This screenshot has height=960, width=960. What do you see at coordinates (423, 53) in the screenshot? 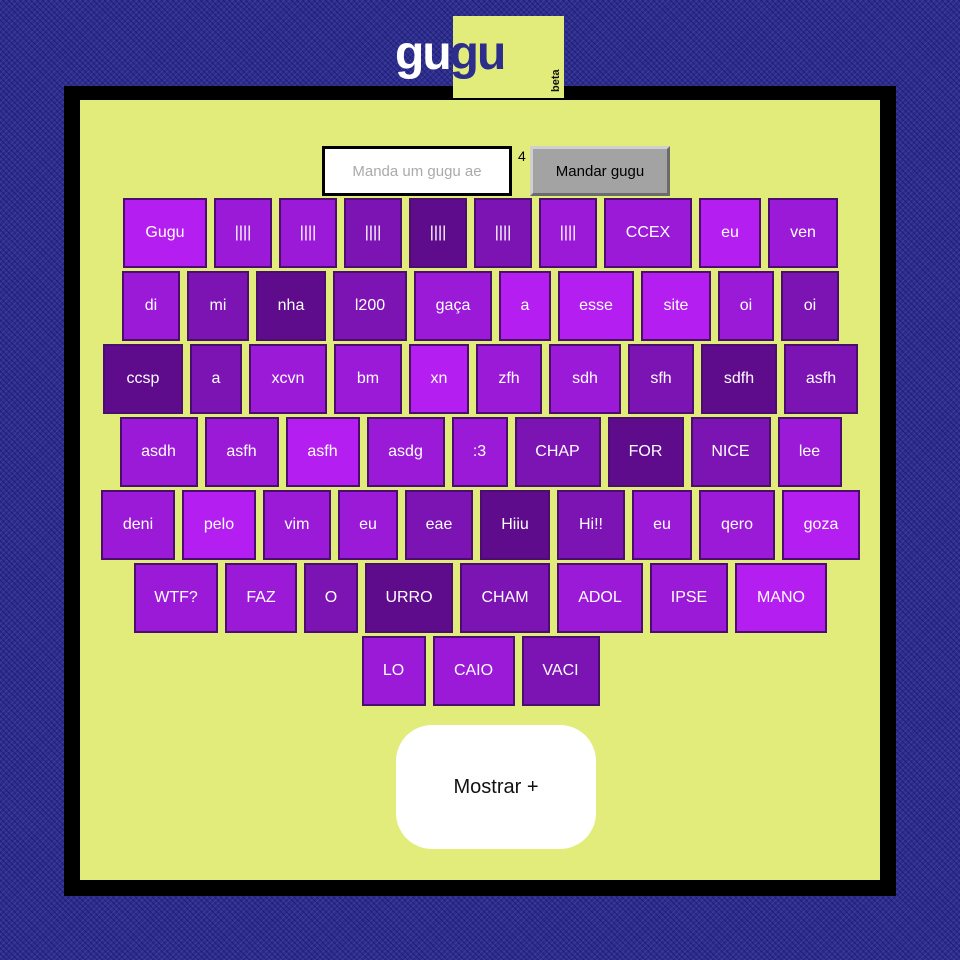
I see `logo-part-1: gu` at bounding box center [423, 53].